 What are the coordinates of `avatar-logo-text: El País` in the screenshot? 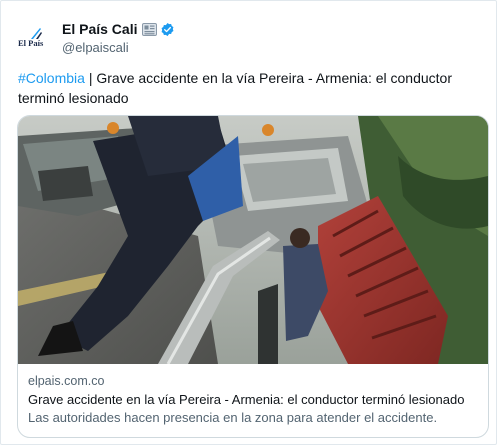 It's located at (31, 43).